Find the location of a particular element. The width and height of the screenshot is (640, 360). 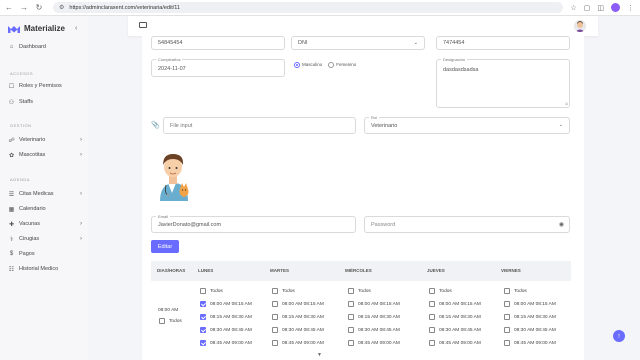

scroll-to-top-button: ↑ is located at coordinates (619, 336).